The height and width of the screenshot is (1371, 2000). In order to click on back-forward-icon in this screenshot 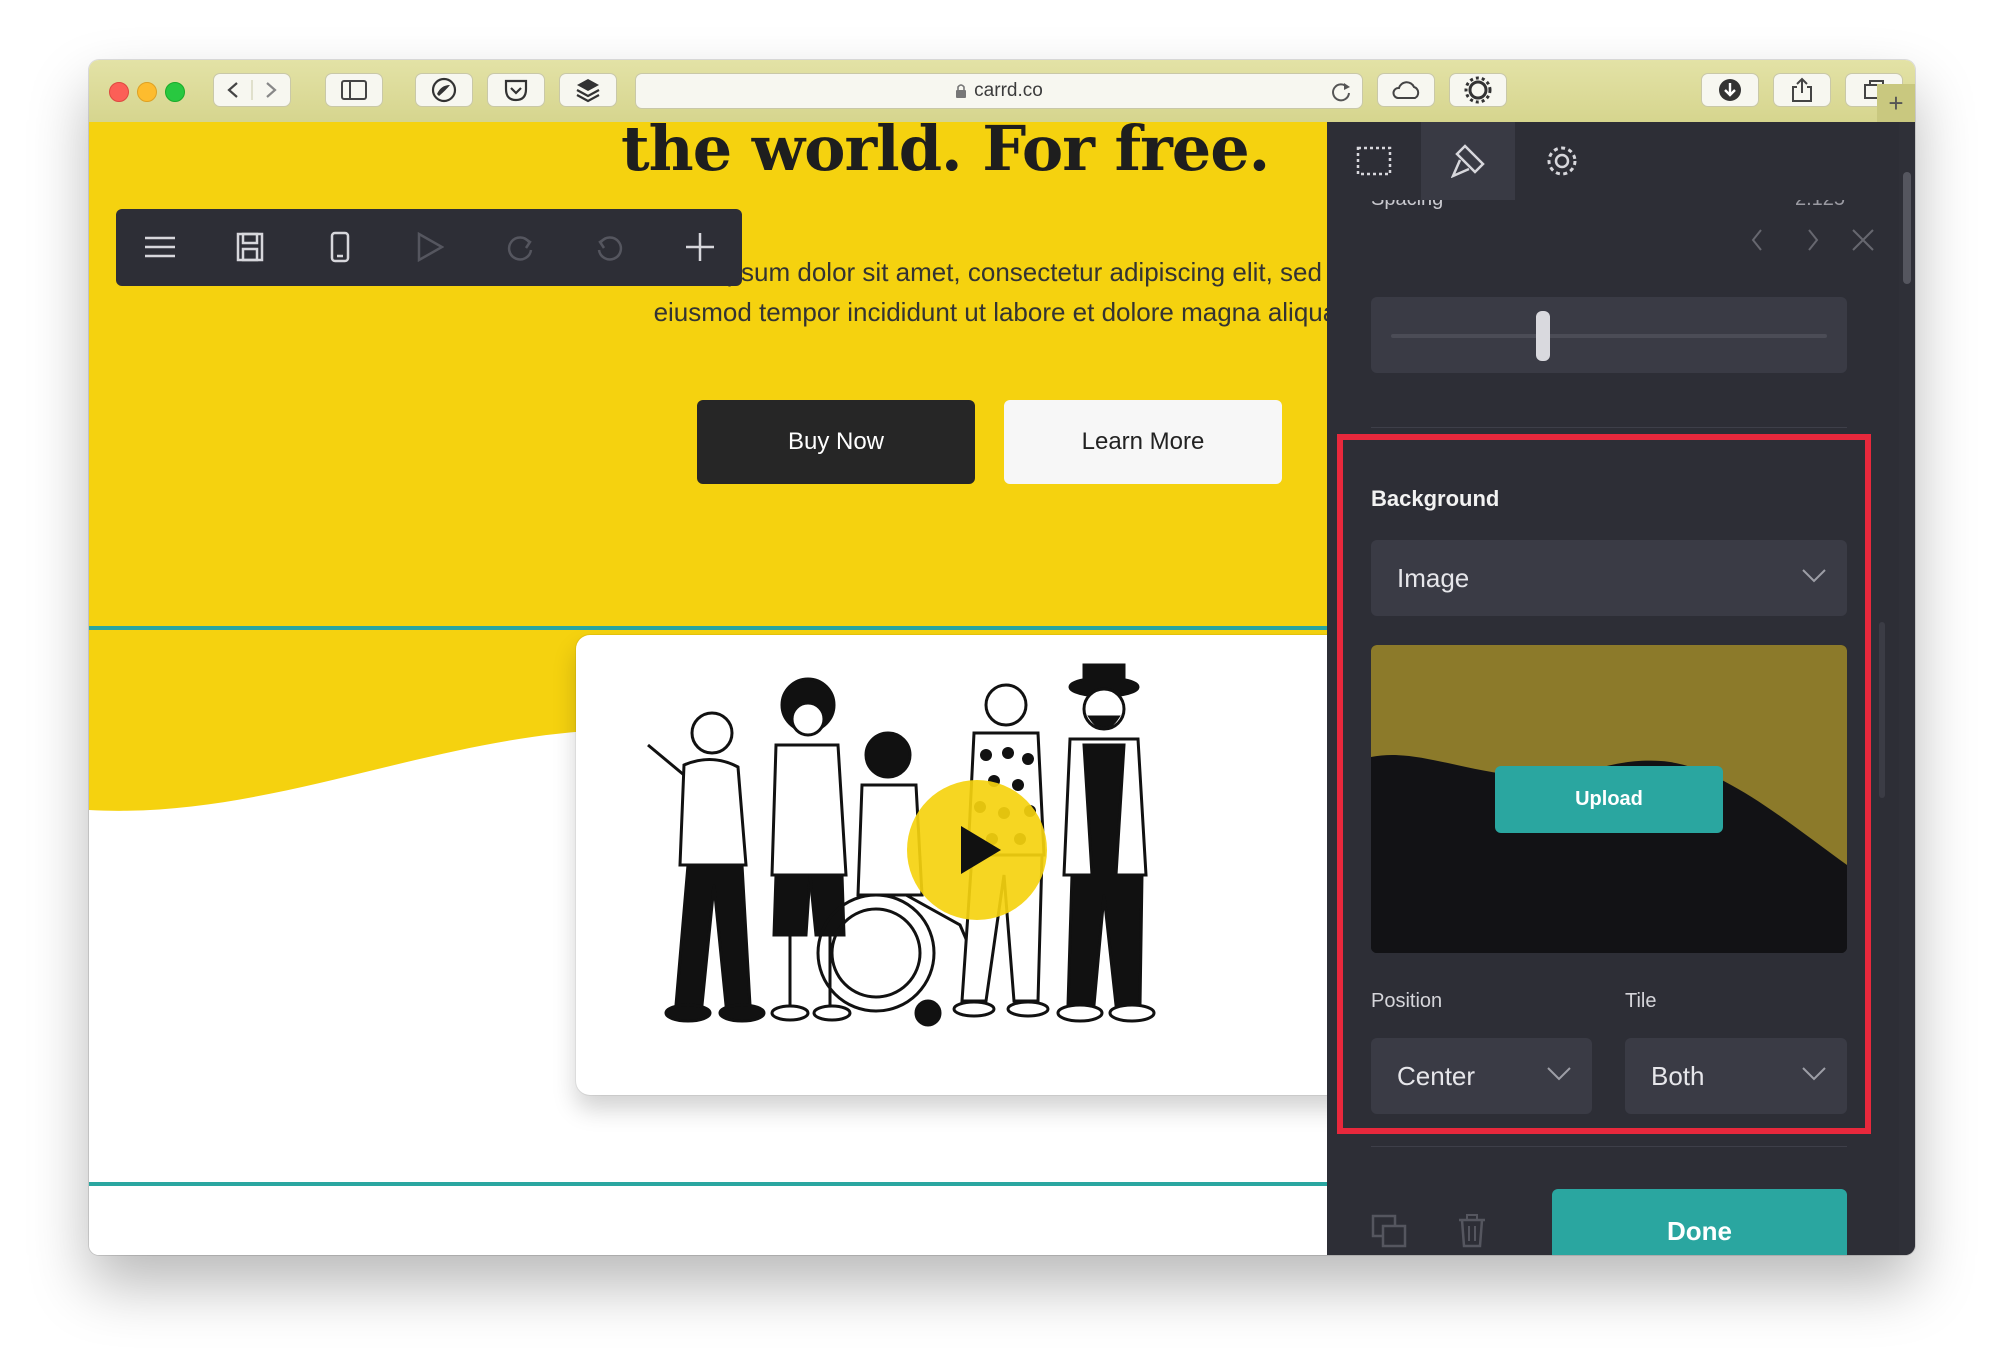, I will do `click(252, 90)`.